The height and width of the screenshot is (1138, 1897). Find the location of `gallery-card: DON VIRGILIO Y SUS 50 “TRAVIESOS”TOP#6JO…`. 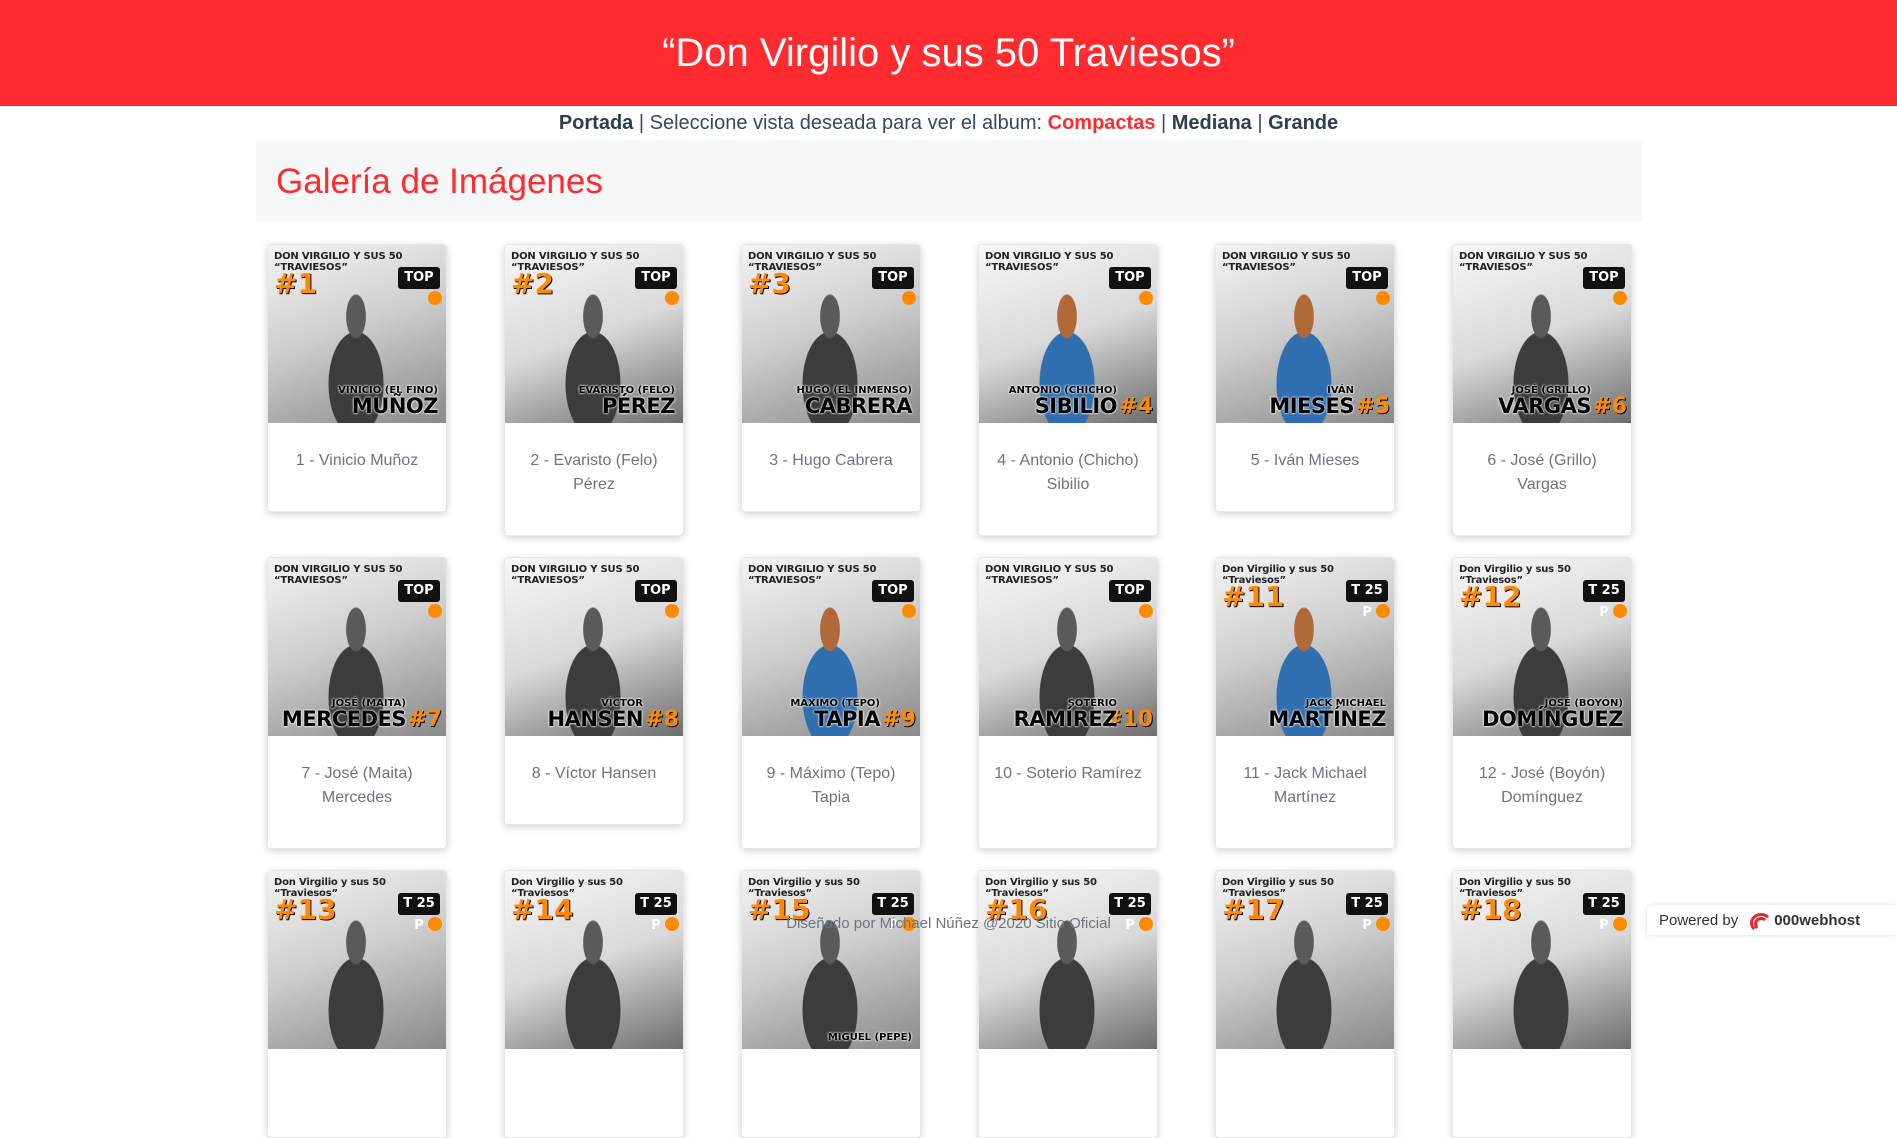

gallery-card: DON VIRGILIO Y SUS 50 “TRAVIESOS”TOP#6JO… is located at coordinates (1542, 390).